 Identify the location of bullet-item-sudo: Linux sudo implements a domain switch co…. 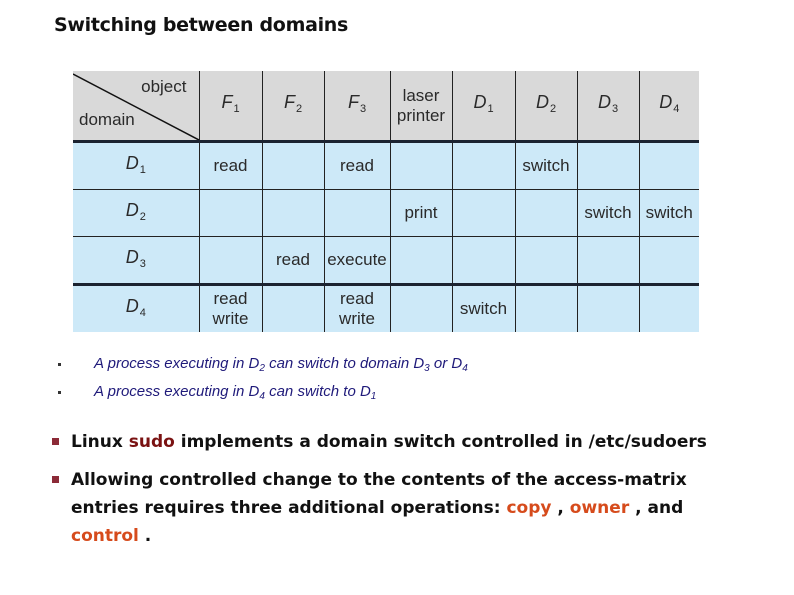
(402, 442).